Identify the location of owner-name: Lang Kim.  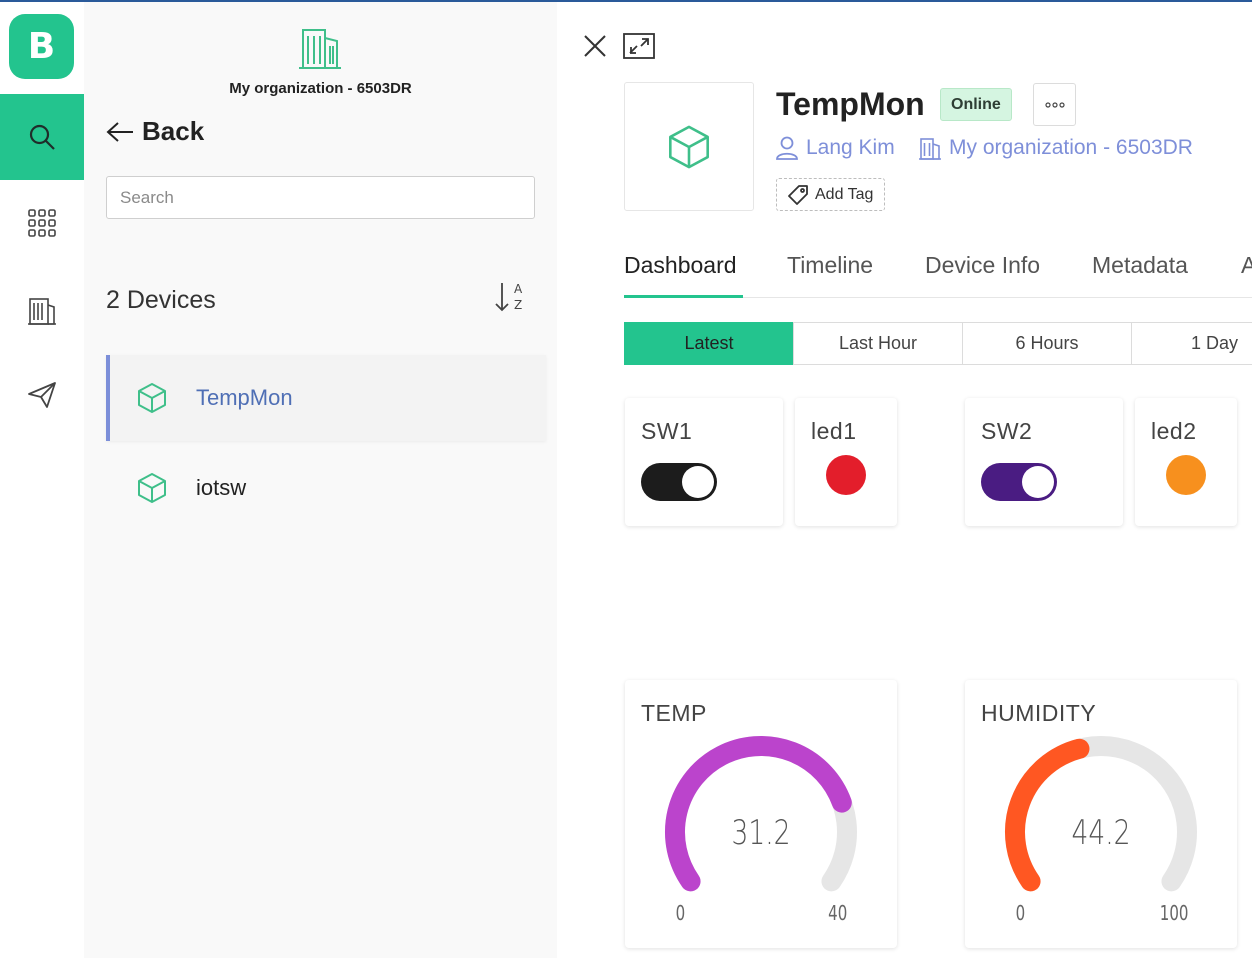
(850, 147).